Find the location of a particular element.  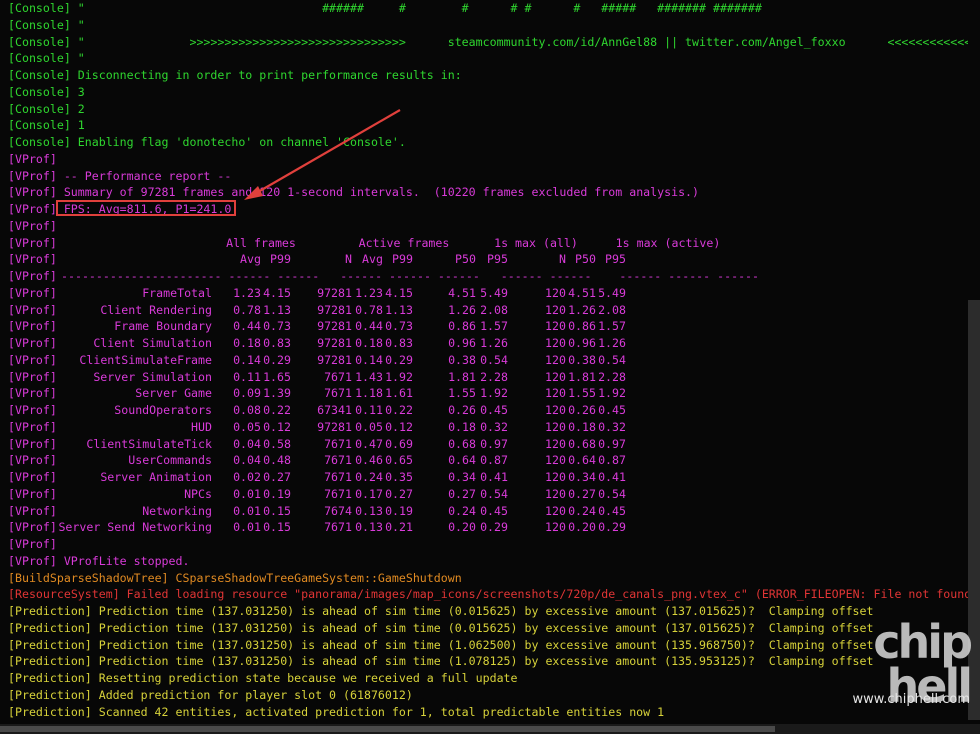

row-value: 0.17 is located at coordinates (369, 493).